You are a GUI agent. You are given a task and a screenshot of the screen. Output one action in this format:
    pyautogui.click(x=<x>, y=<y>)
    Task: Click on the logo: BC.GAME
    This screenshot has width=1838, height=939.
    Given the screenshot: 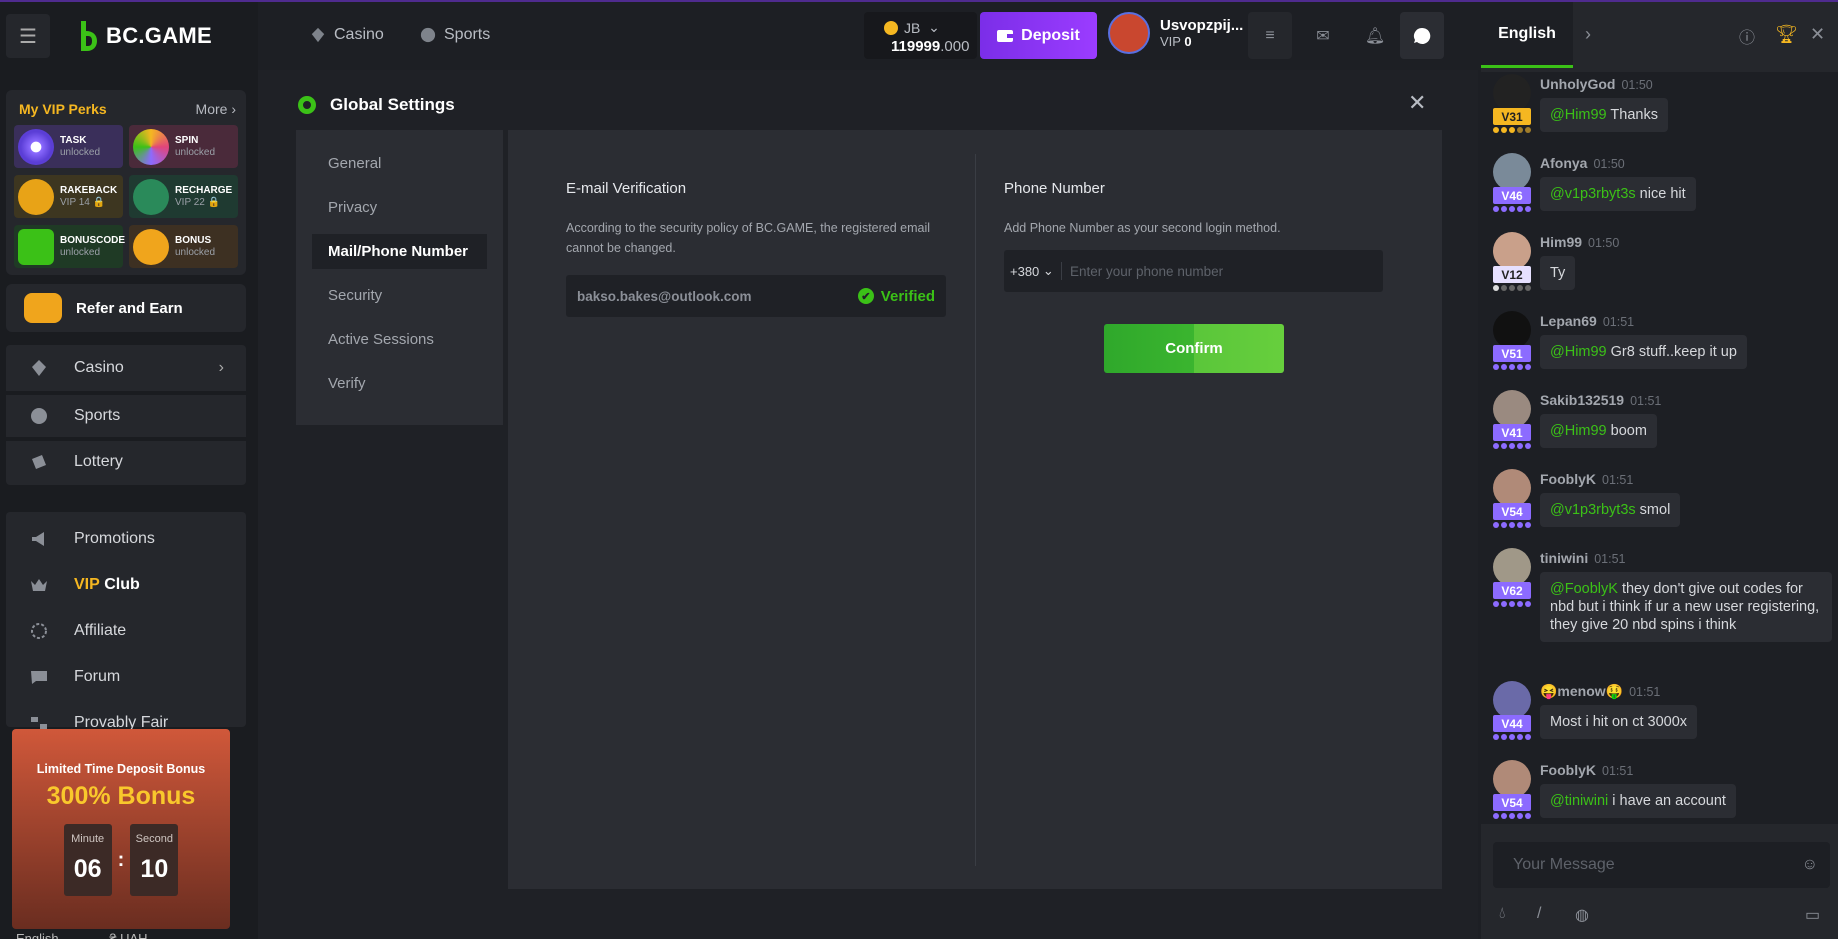 What is the action you would take?
    pyautogui.click(x=145, y=36)
    